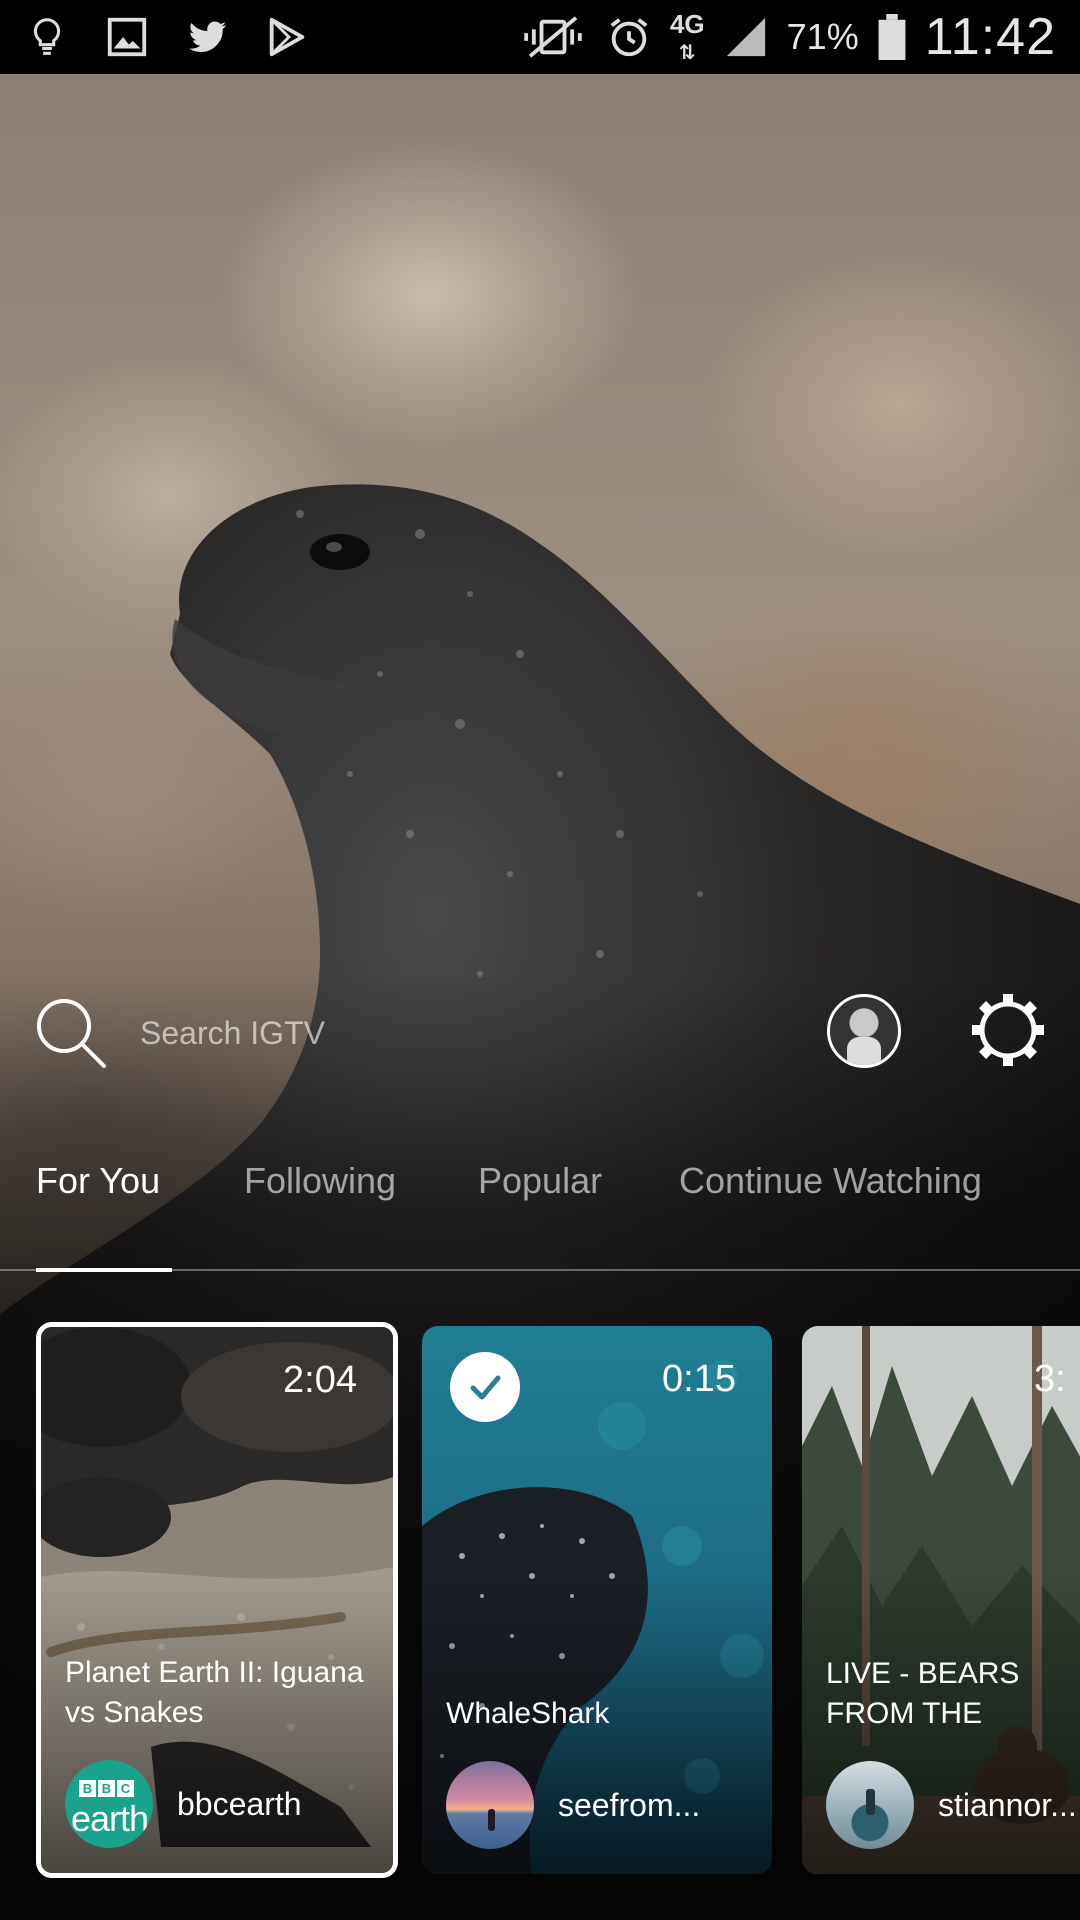  What do you see at coordinates (239, 1803) in the screenshot?
I see `owner-username: bbcearth` at bounding box center [239, 1803].